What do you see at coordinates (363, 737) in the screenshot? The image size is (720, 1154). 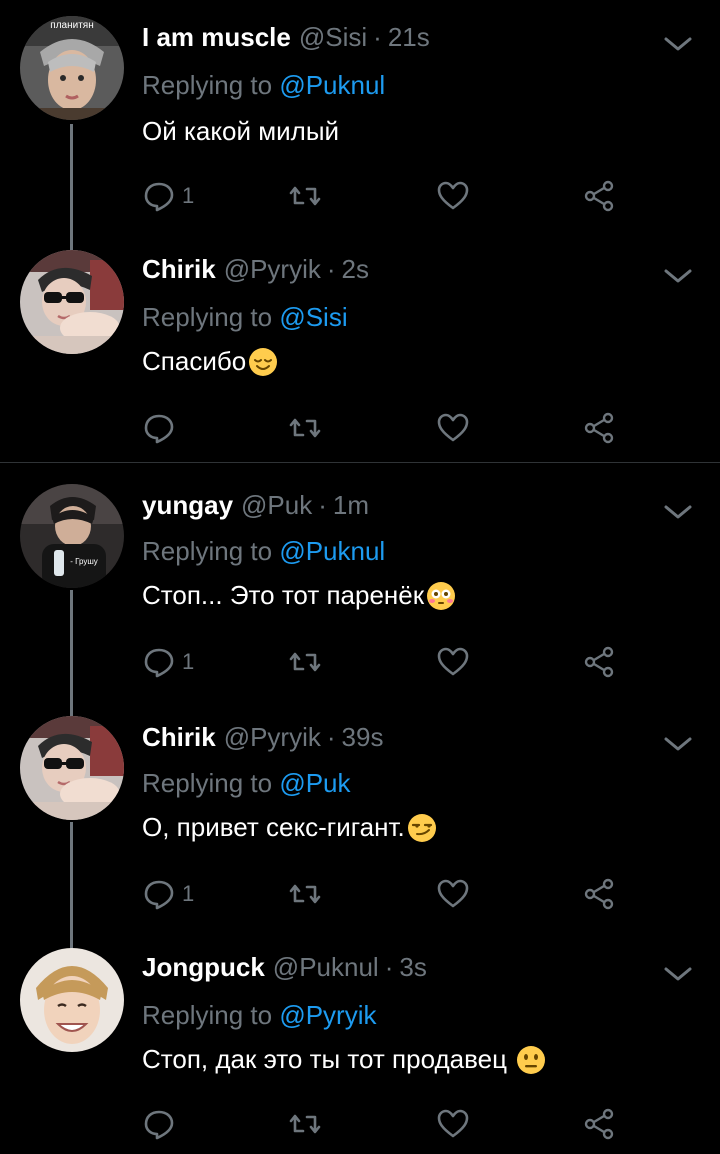 I see `timestamp: 39s` at bounding box center [363, 737].